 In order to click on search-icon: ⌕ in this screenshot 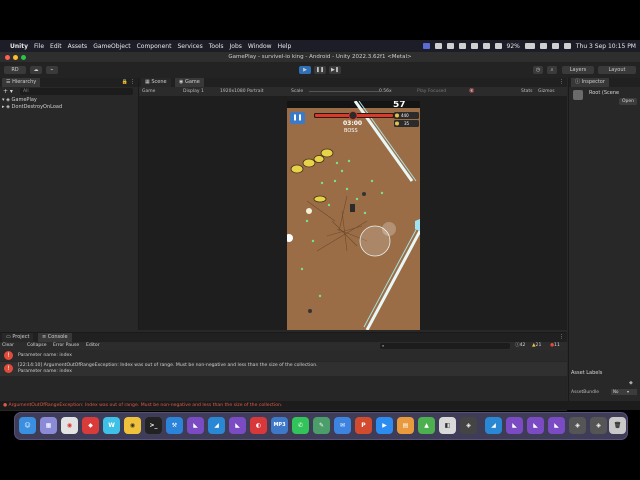, I will do `click(552, 70)`.